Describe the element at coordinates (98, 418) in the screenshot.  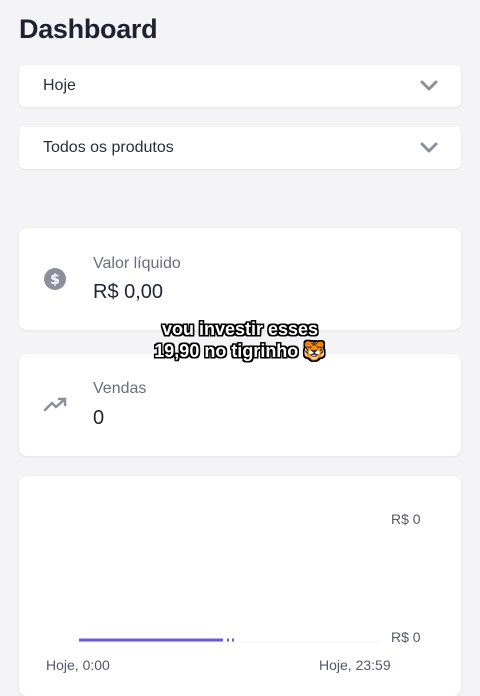
I see `sales-count: 0` at that location.